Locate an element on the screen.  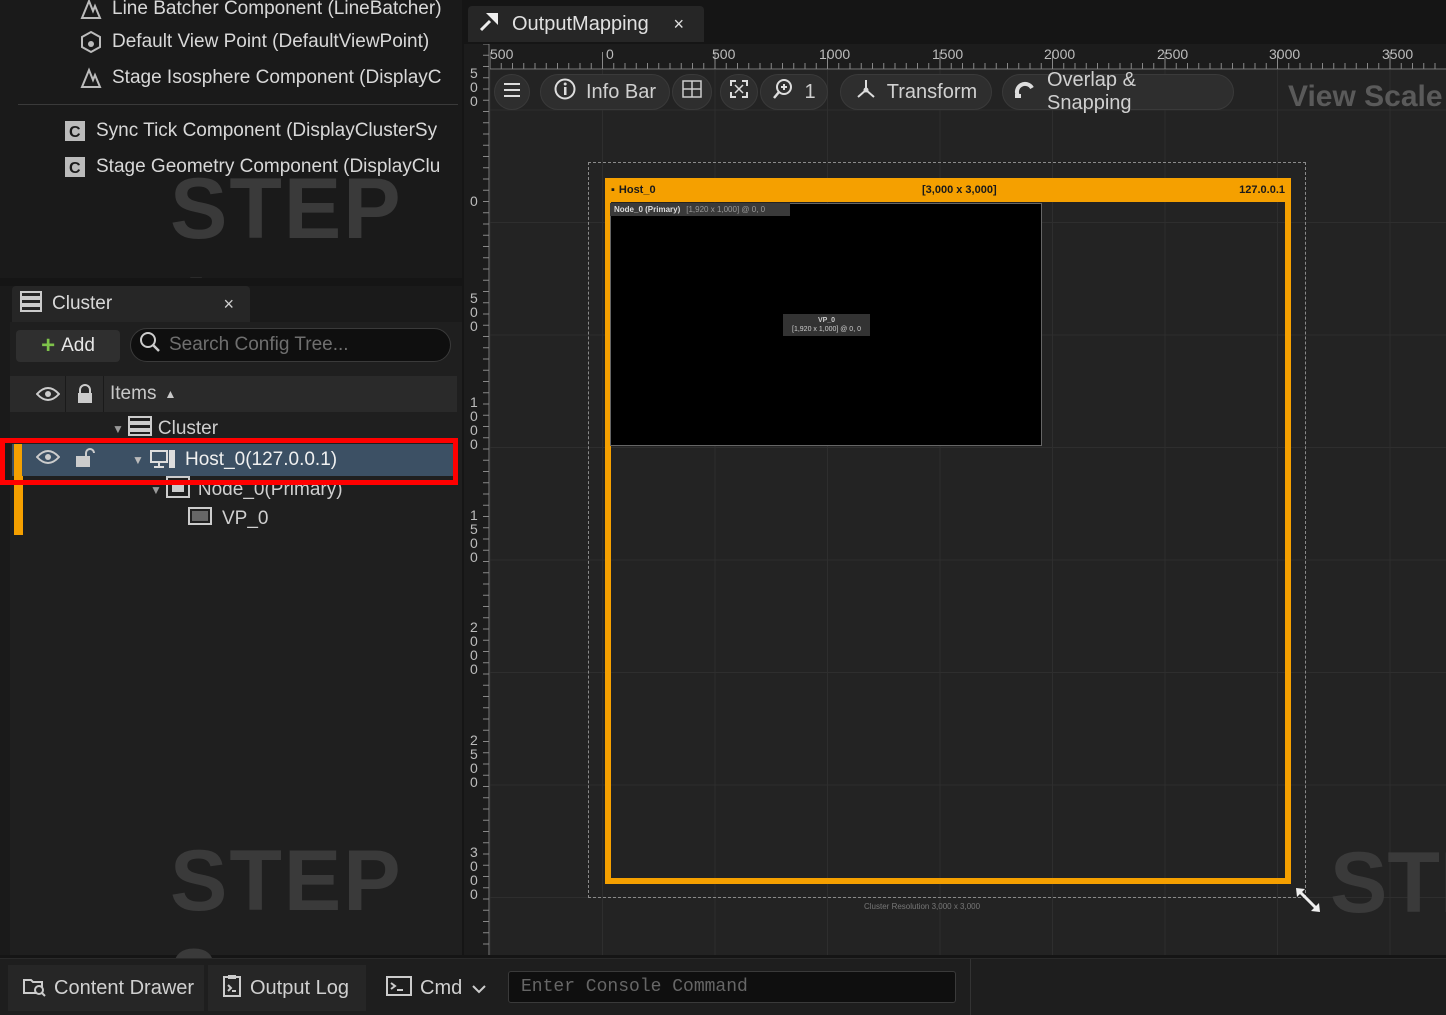
chevron-down-icon is located at coordinates (479, 988).